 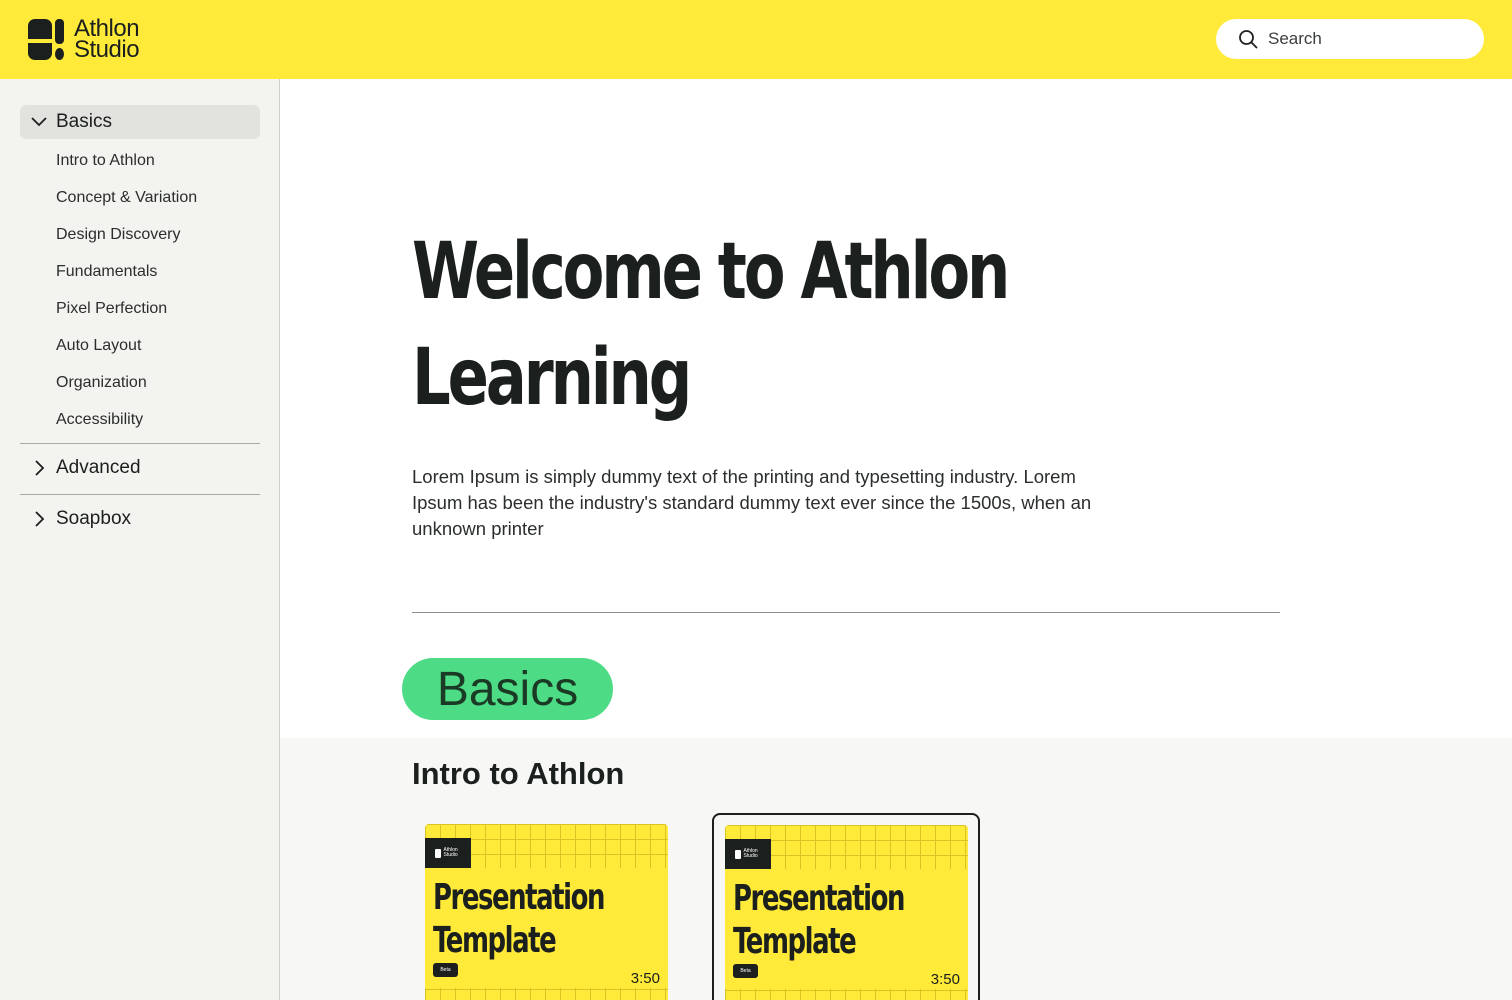 I want to click on section-title: Intro to Athlon, so click(x=518, y=773).